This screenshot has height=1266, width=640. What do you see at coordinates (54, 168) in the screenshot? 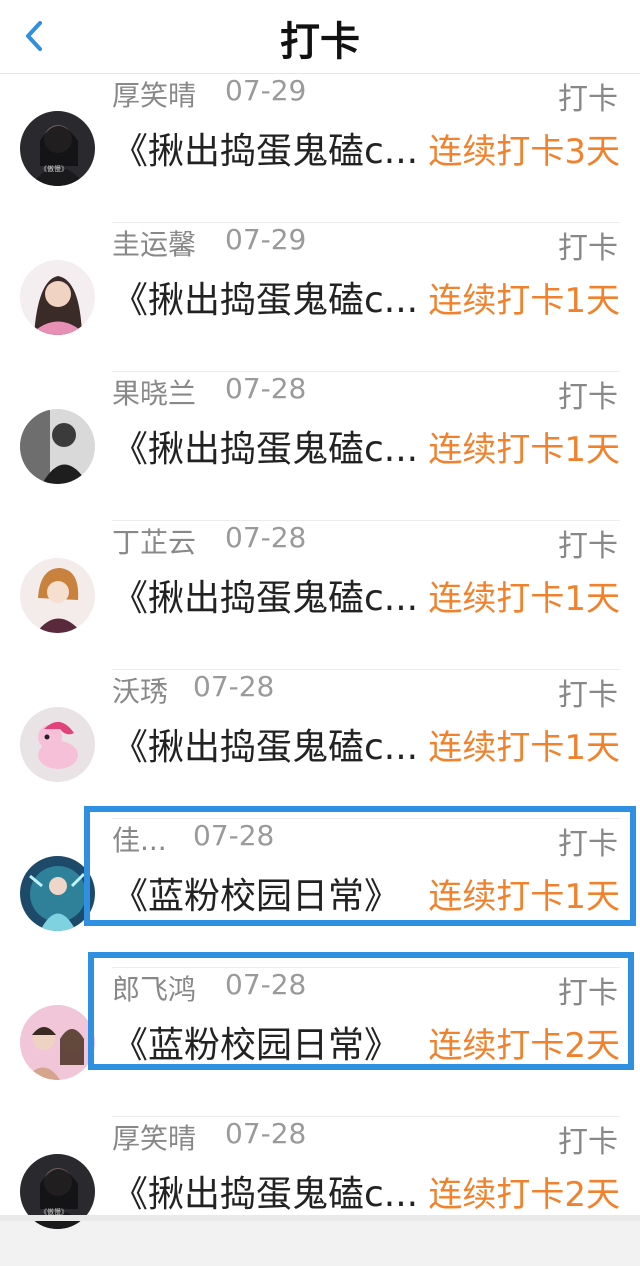
I see `svg-text: 《傲慢》` at bounding box center [54, 168].